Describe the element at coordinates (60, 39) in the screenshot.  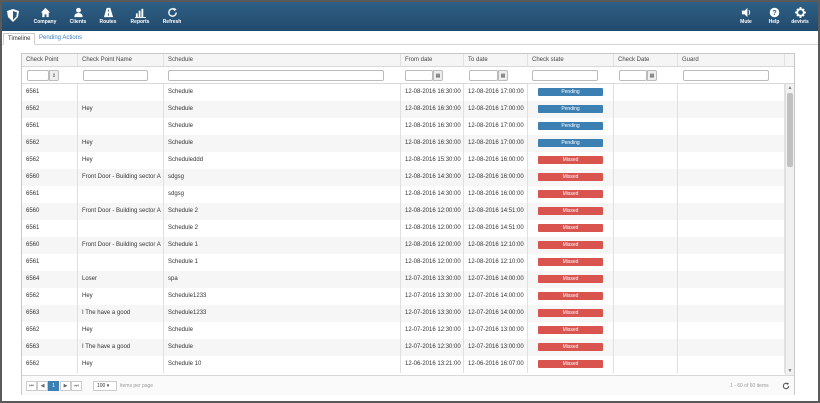
I see `tab-pending-actions: Pending Actions` at that location.